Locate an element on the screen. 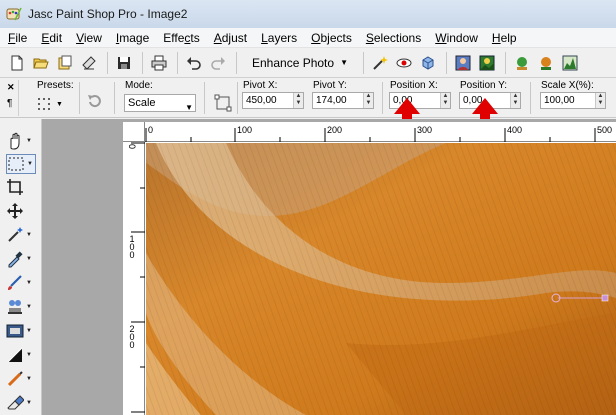 This screenshot has width=616, height=415. scratch-remover-tool: ▼ is located at coordinates (21, 331).